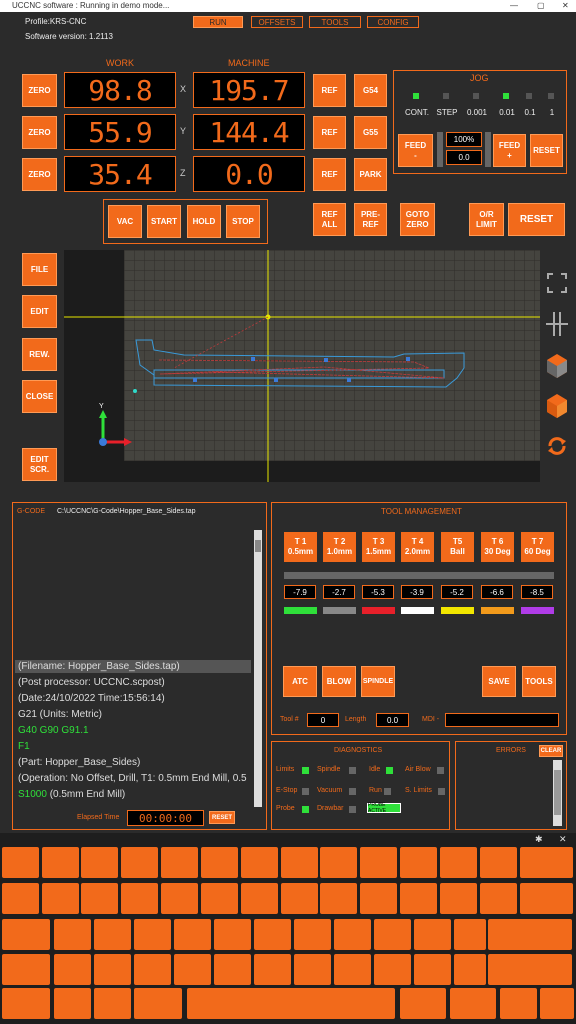  Describe the element at coordinates (563, 839) in the screenshot. I see `keyboard-close-icon: ✕` at that location.